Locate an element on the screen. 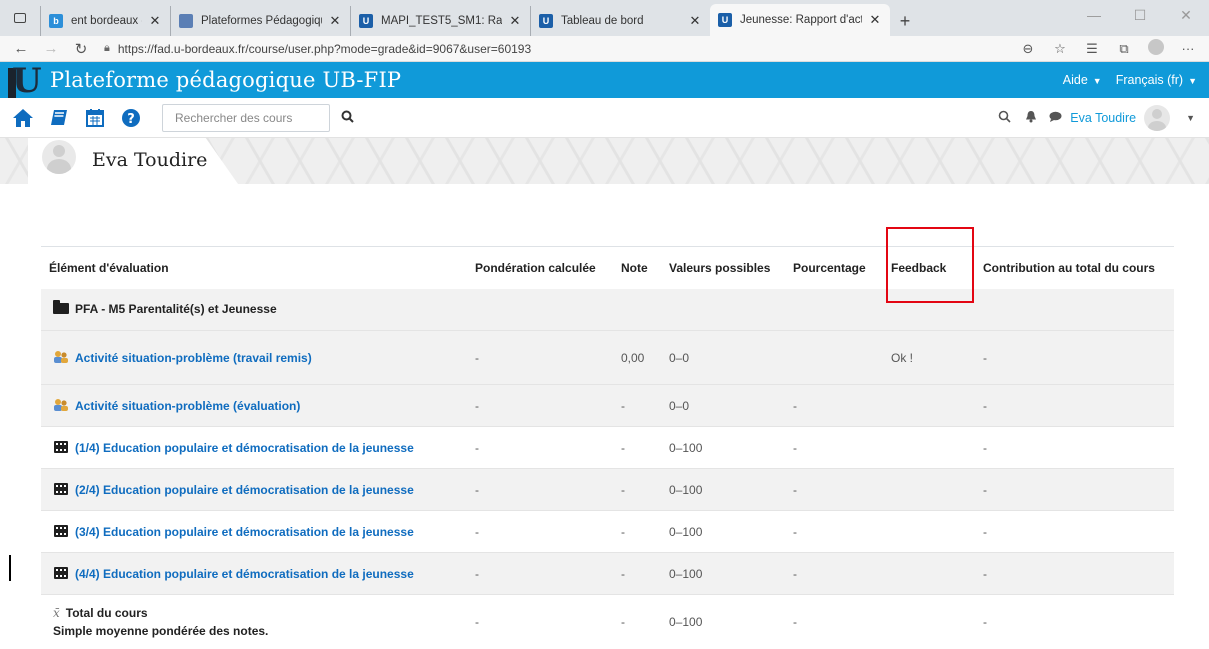 This screenshot has height=649, width=1209. grade-item-cell: Activité situation-problème (évaluation) is located at coordinates (254, 405).